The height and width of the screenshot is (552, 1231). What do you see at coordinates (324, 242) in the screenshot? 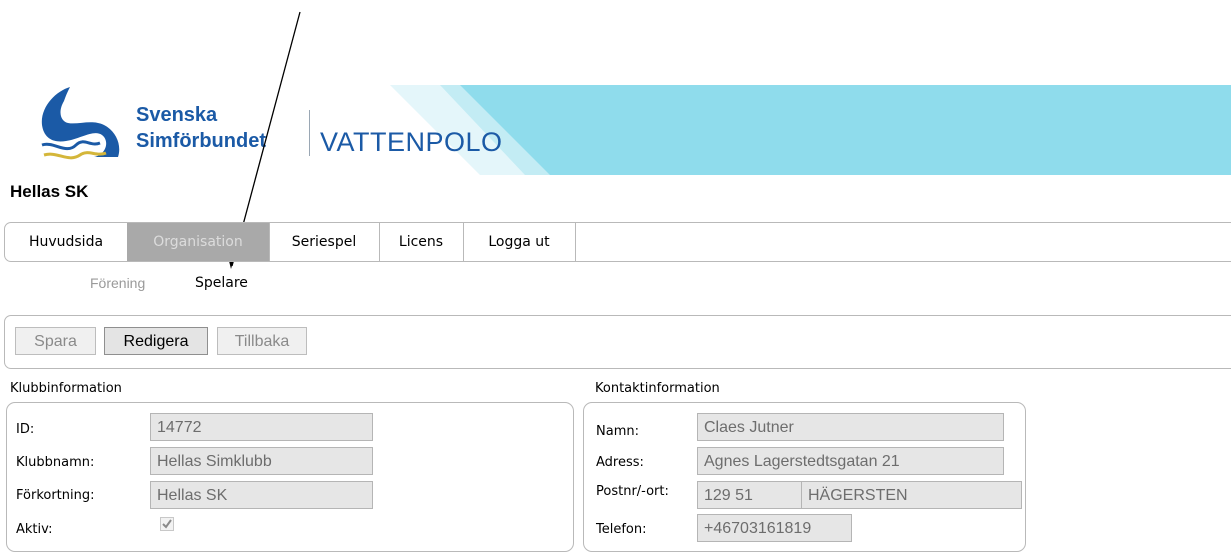
I see `tab-seriespel: Seriespel` at bounding box center [324, 242].